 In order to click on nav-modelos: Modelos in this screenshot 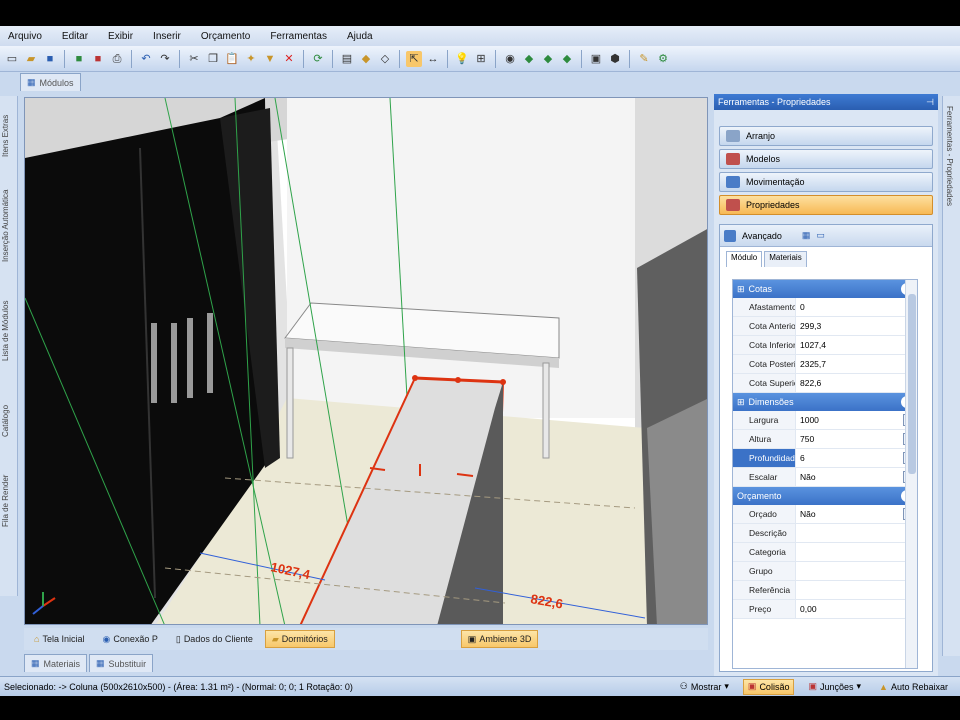, I will do `click(826, 159)`.